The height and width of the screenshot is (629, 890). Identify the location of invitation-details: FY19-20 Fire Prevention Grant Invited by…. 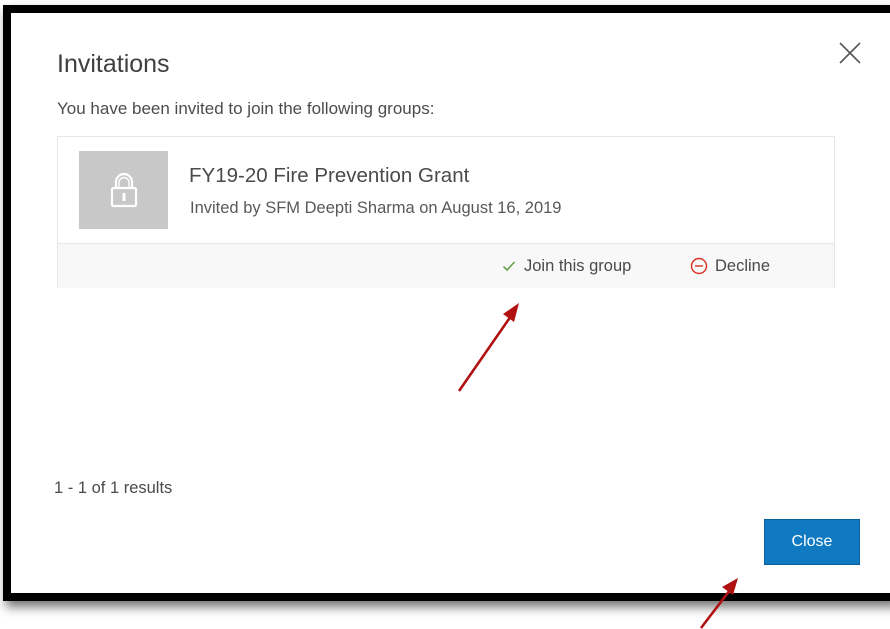
(446, 190).